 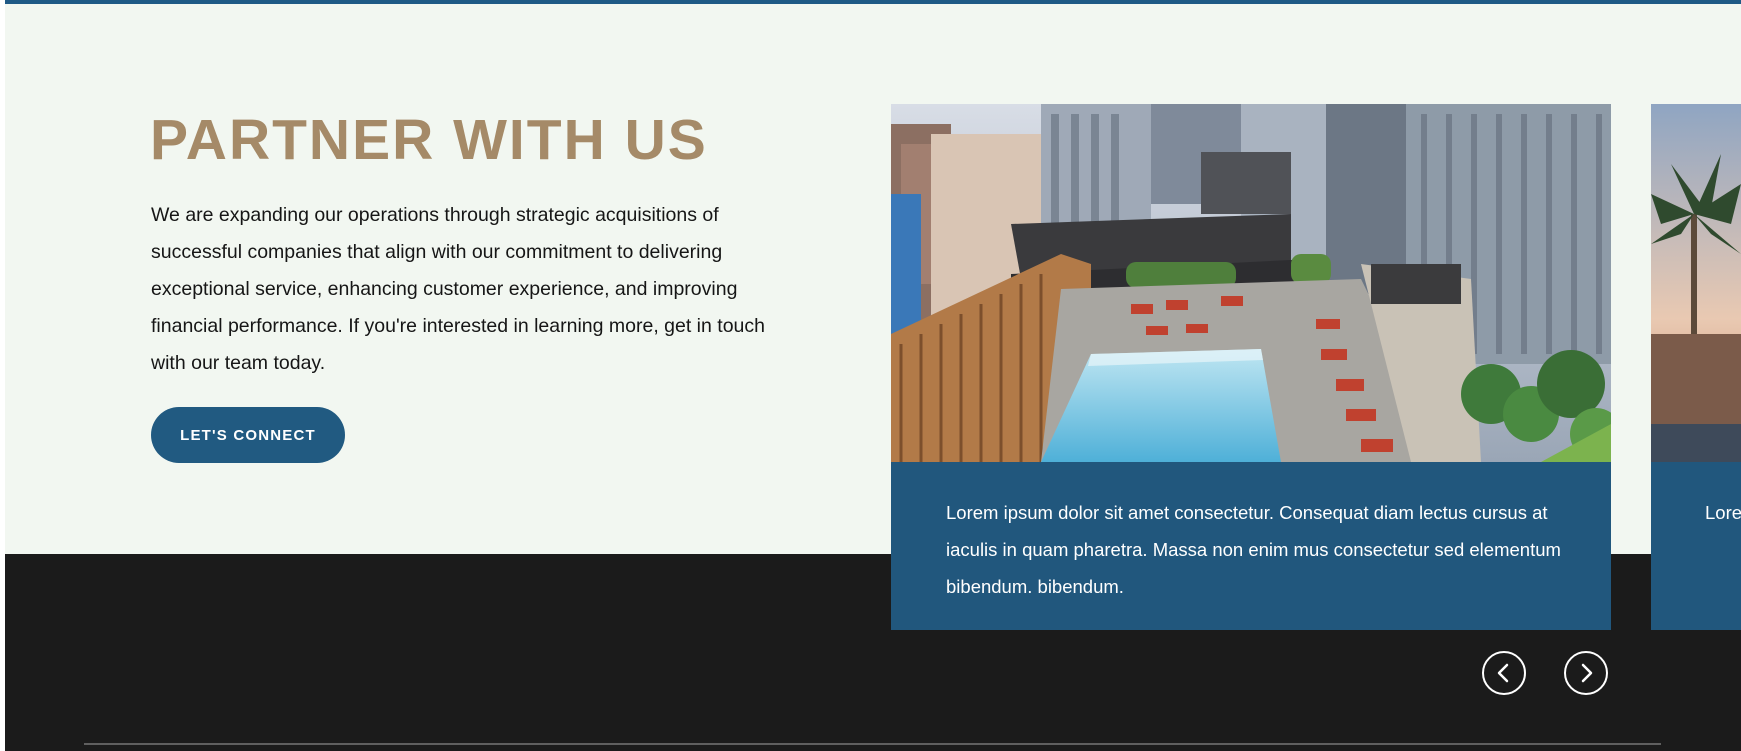 What do you see at coordinates (1696, 283) in the screenshot?
I see `desert-palm-image` at bounding box center [1696, 283].